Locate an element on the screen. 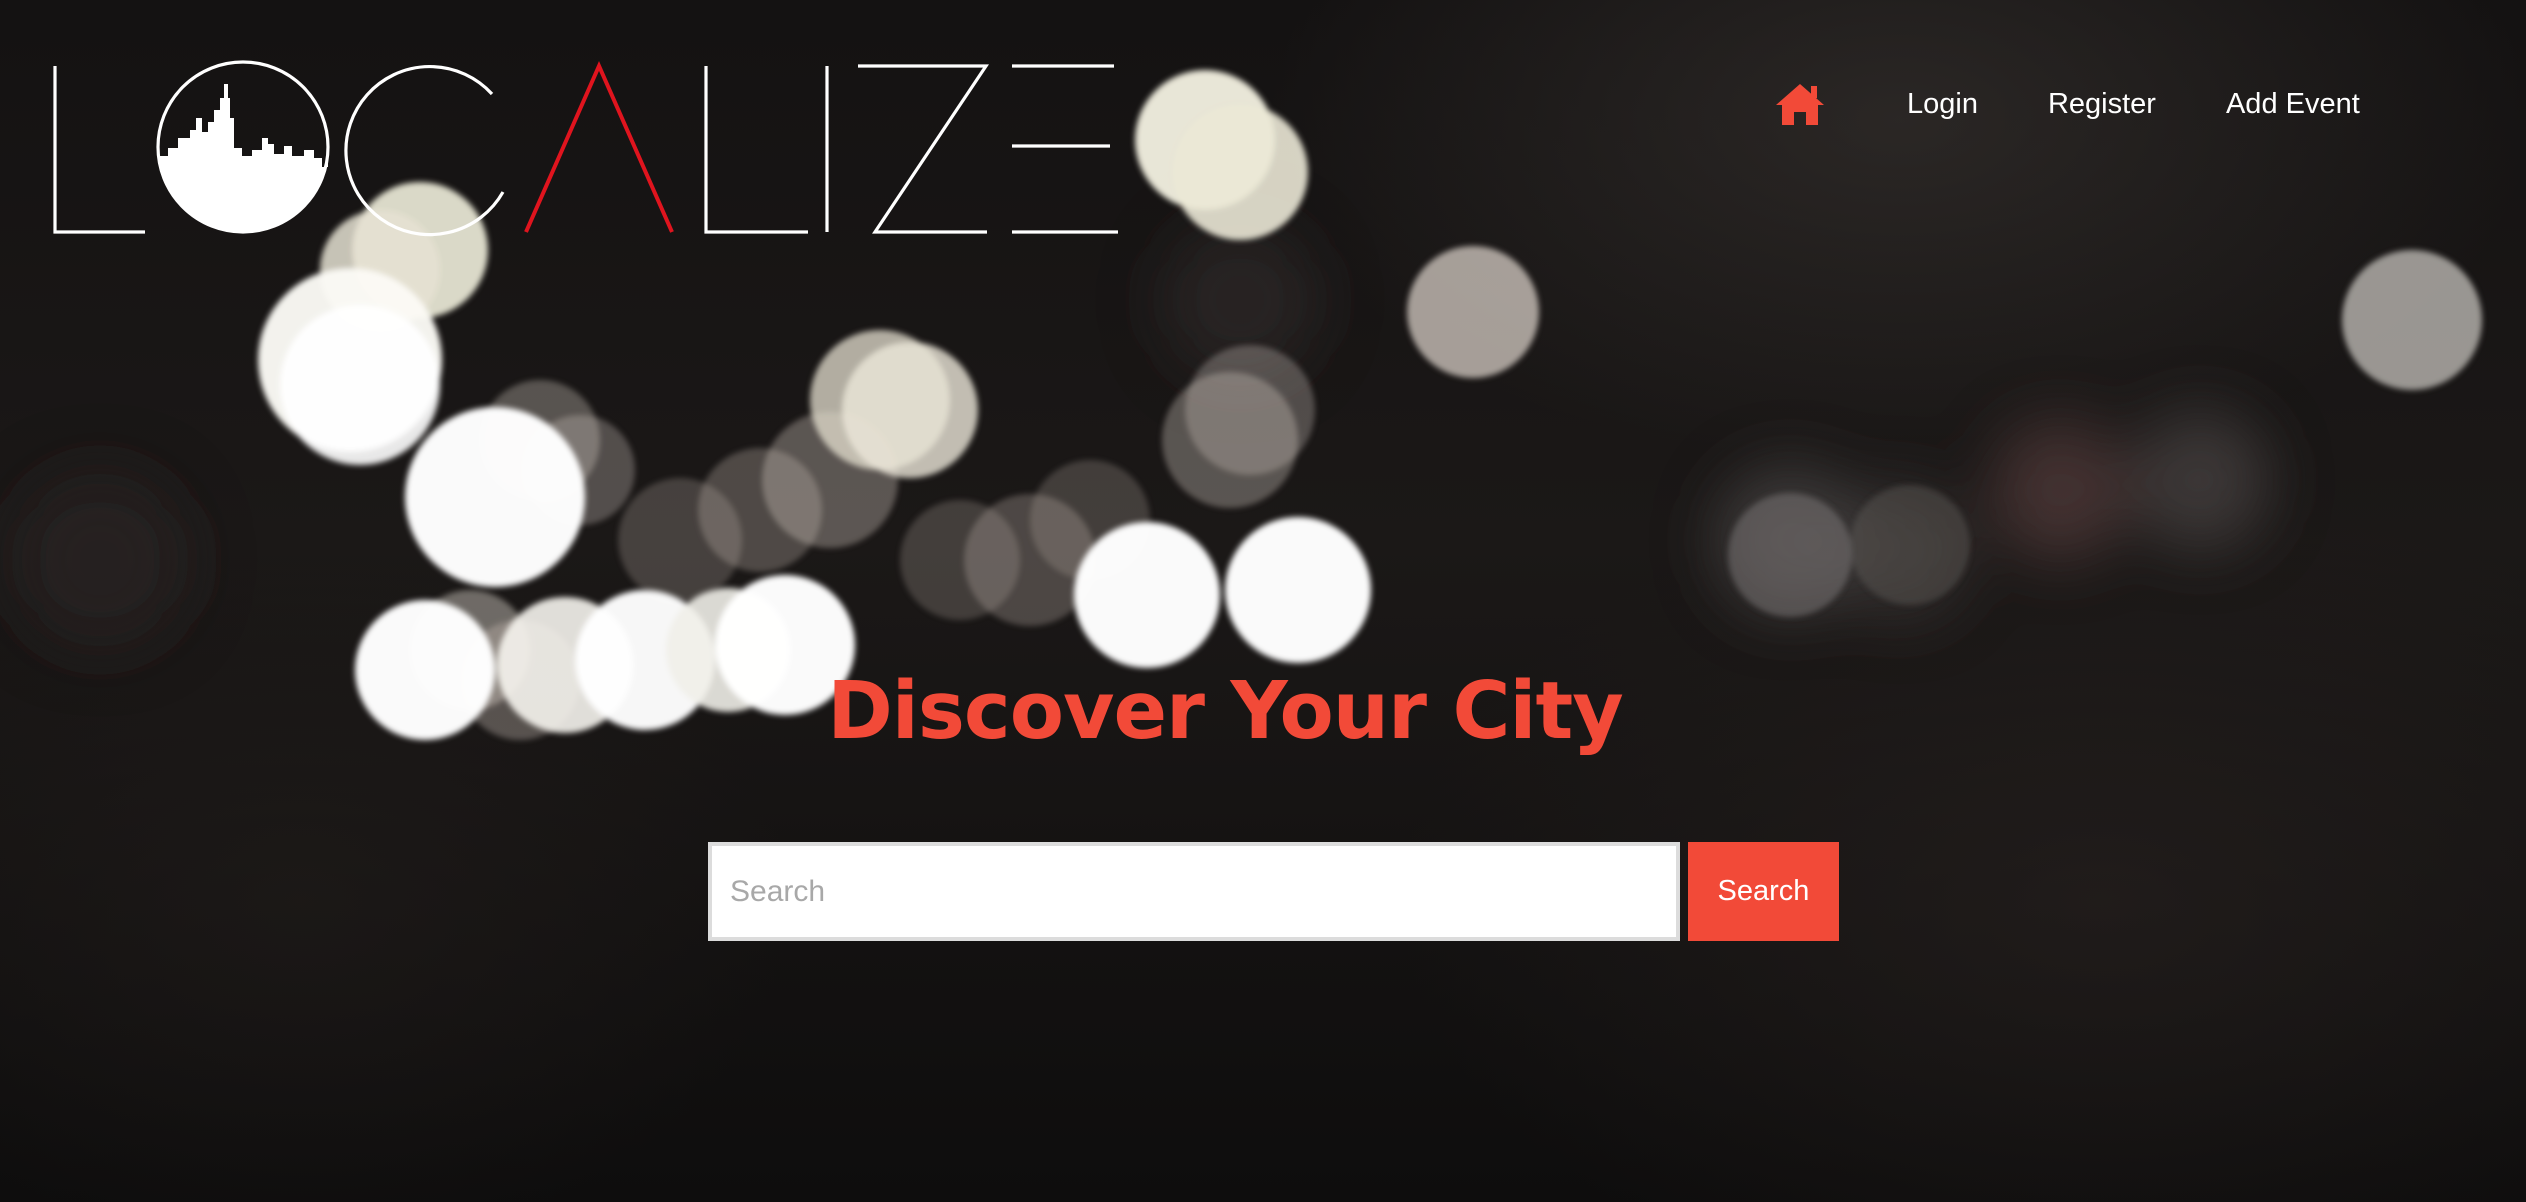 The height and width of the screenshot is (1202, 2526). home-button is located at coordinates (1800, 104).